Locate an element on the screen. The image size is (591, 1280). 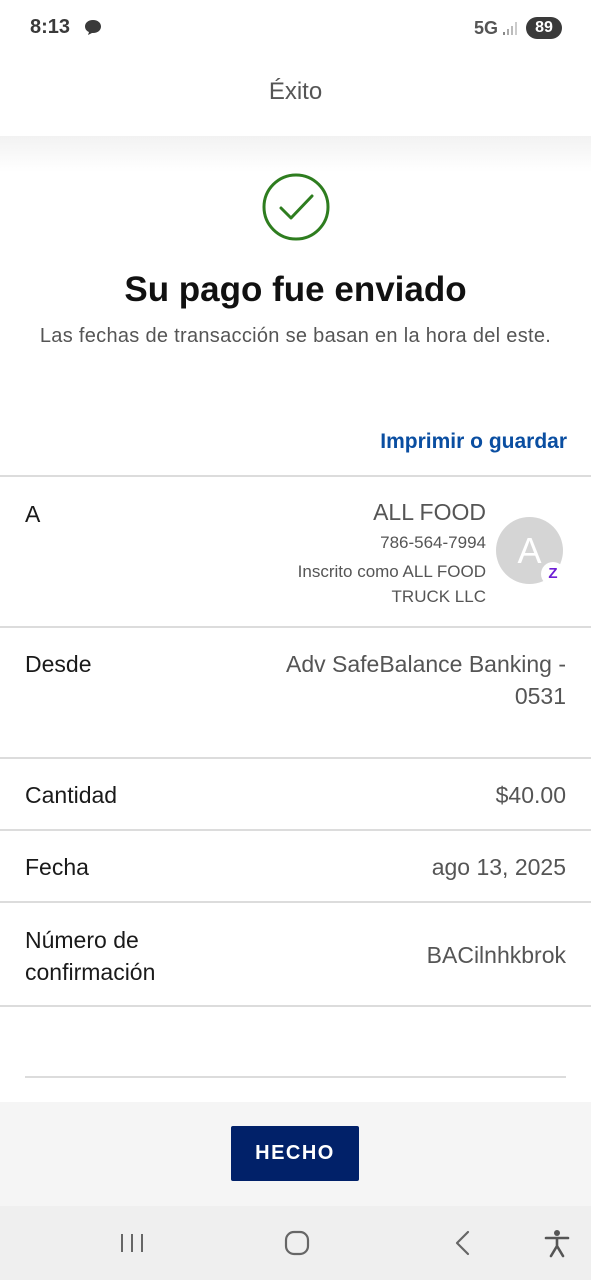
accessibility-icon is located at coordinates (557, 1243).